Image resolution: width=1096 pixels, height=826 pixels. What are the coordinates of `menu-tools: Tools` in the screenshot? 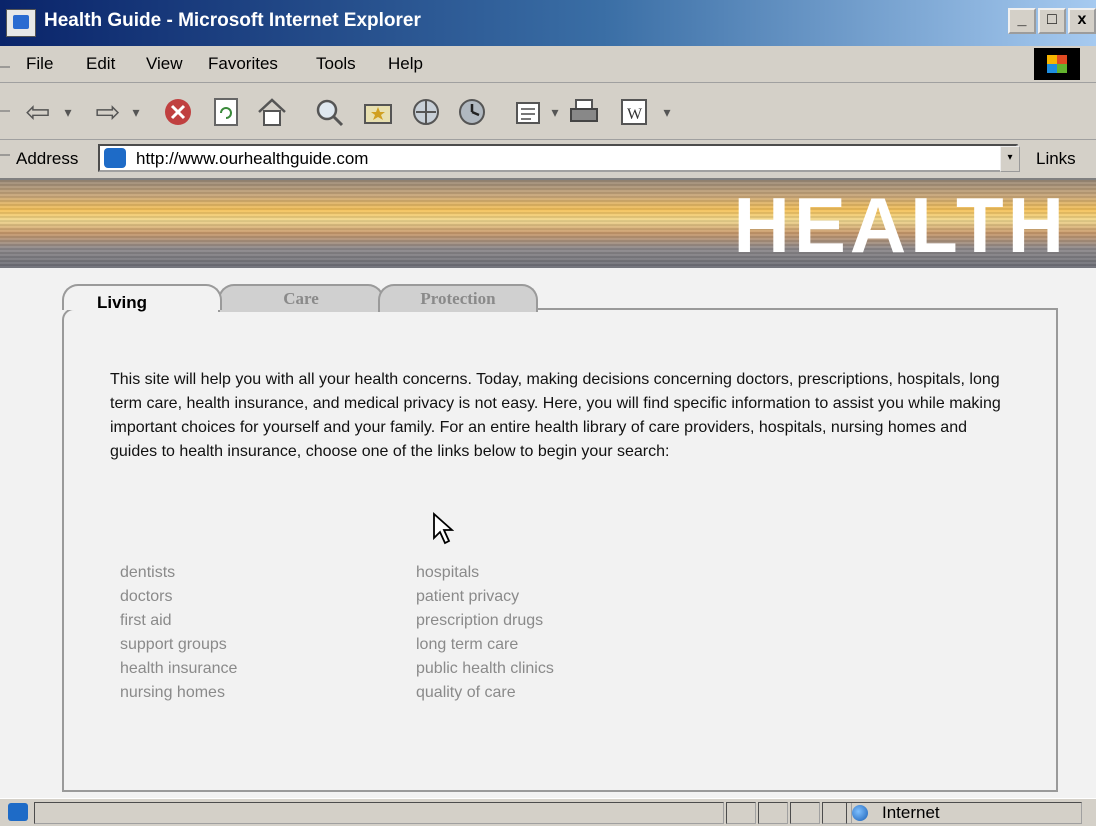 It's located at (336, 64).